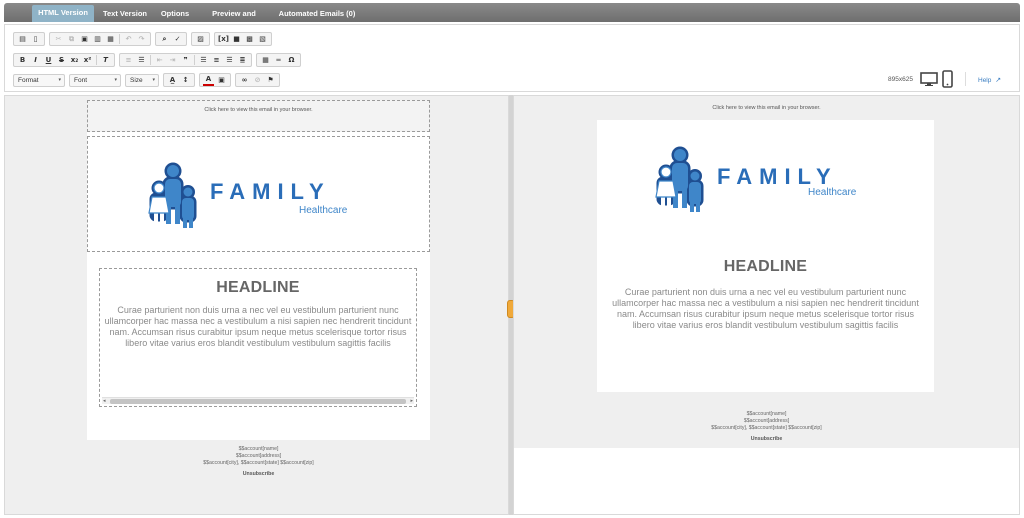 The image size is (1024, 518). What do you see at coordinates (947, 79) in the screenshot?
I see `mobile-preview-icon` at bounding box center [947, 79].